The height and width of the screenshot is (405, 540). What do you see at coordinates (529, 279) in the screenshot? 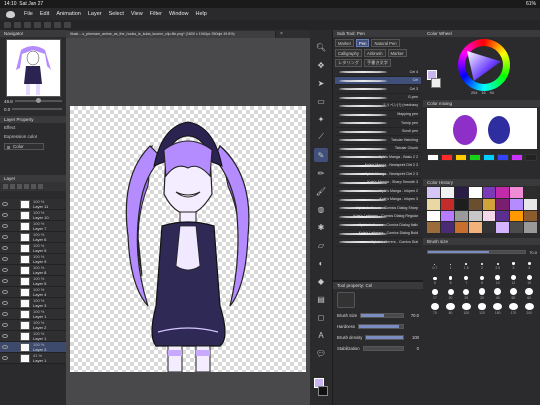
I see `brush-size-preset: 15` at bounding box center [529, 279].